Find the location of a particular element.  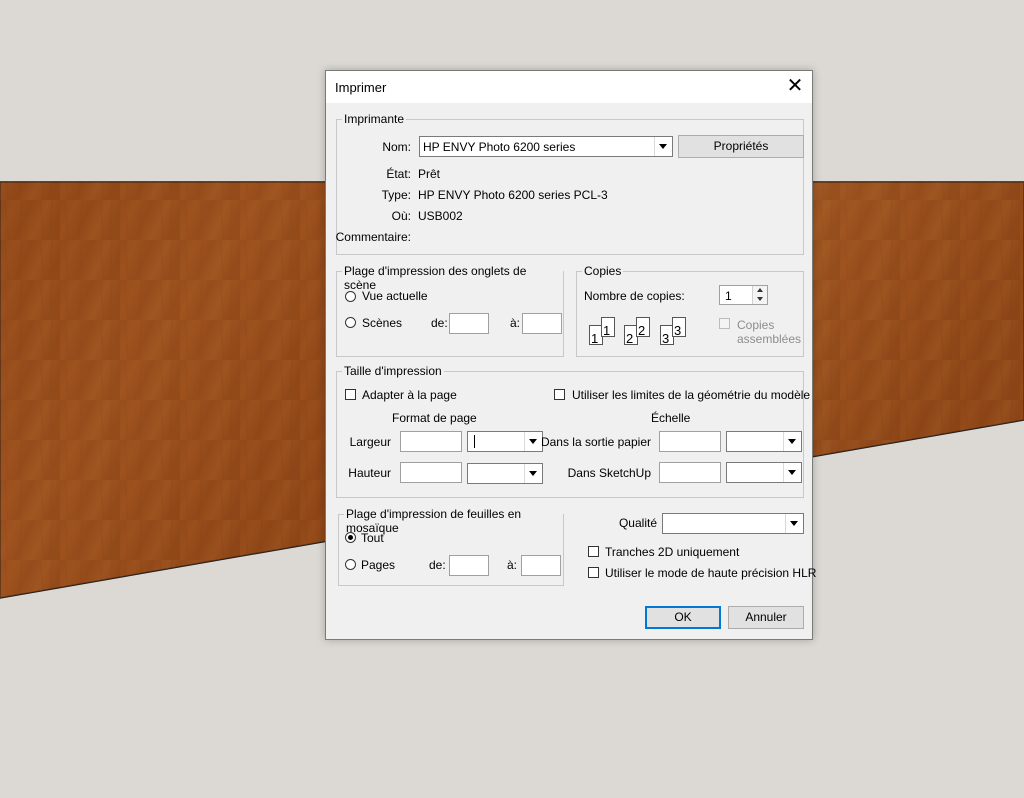

comment-label: Commentaire: is located at coordinates (373, 237).